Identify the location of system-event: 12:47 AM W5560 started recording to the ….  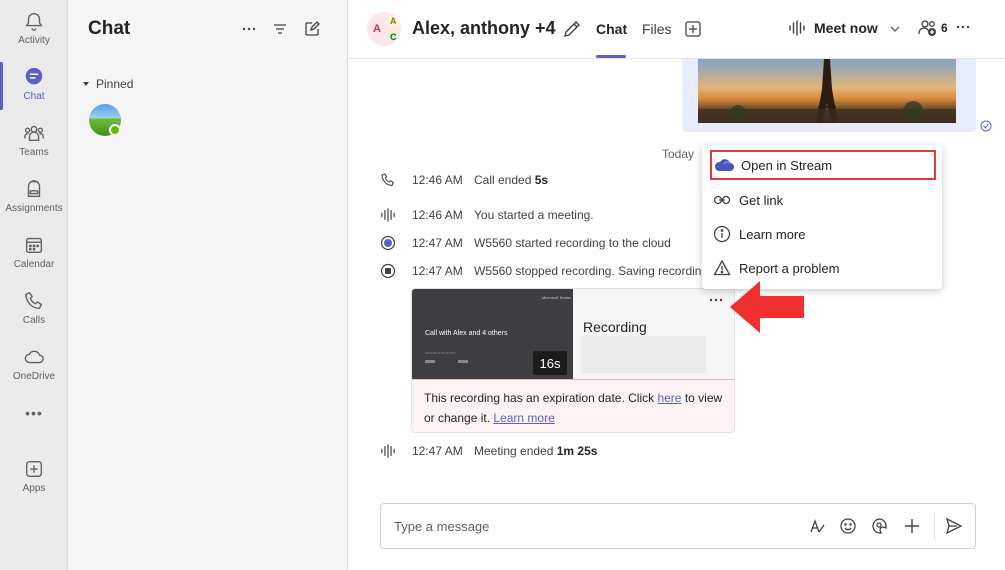
(524, 243).